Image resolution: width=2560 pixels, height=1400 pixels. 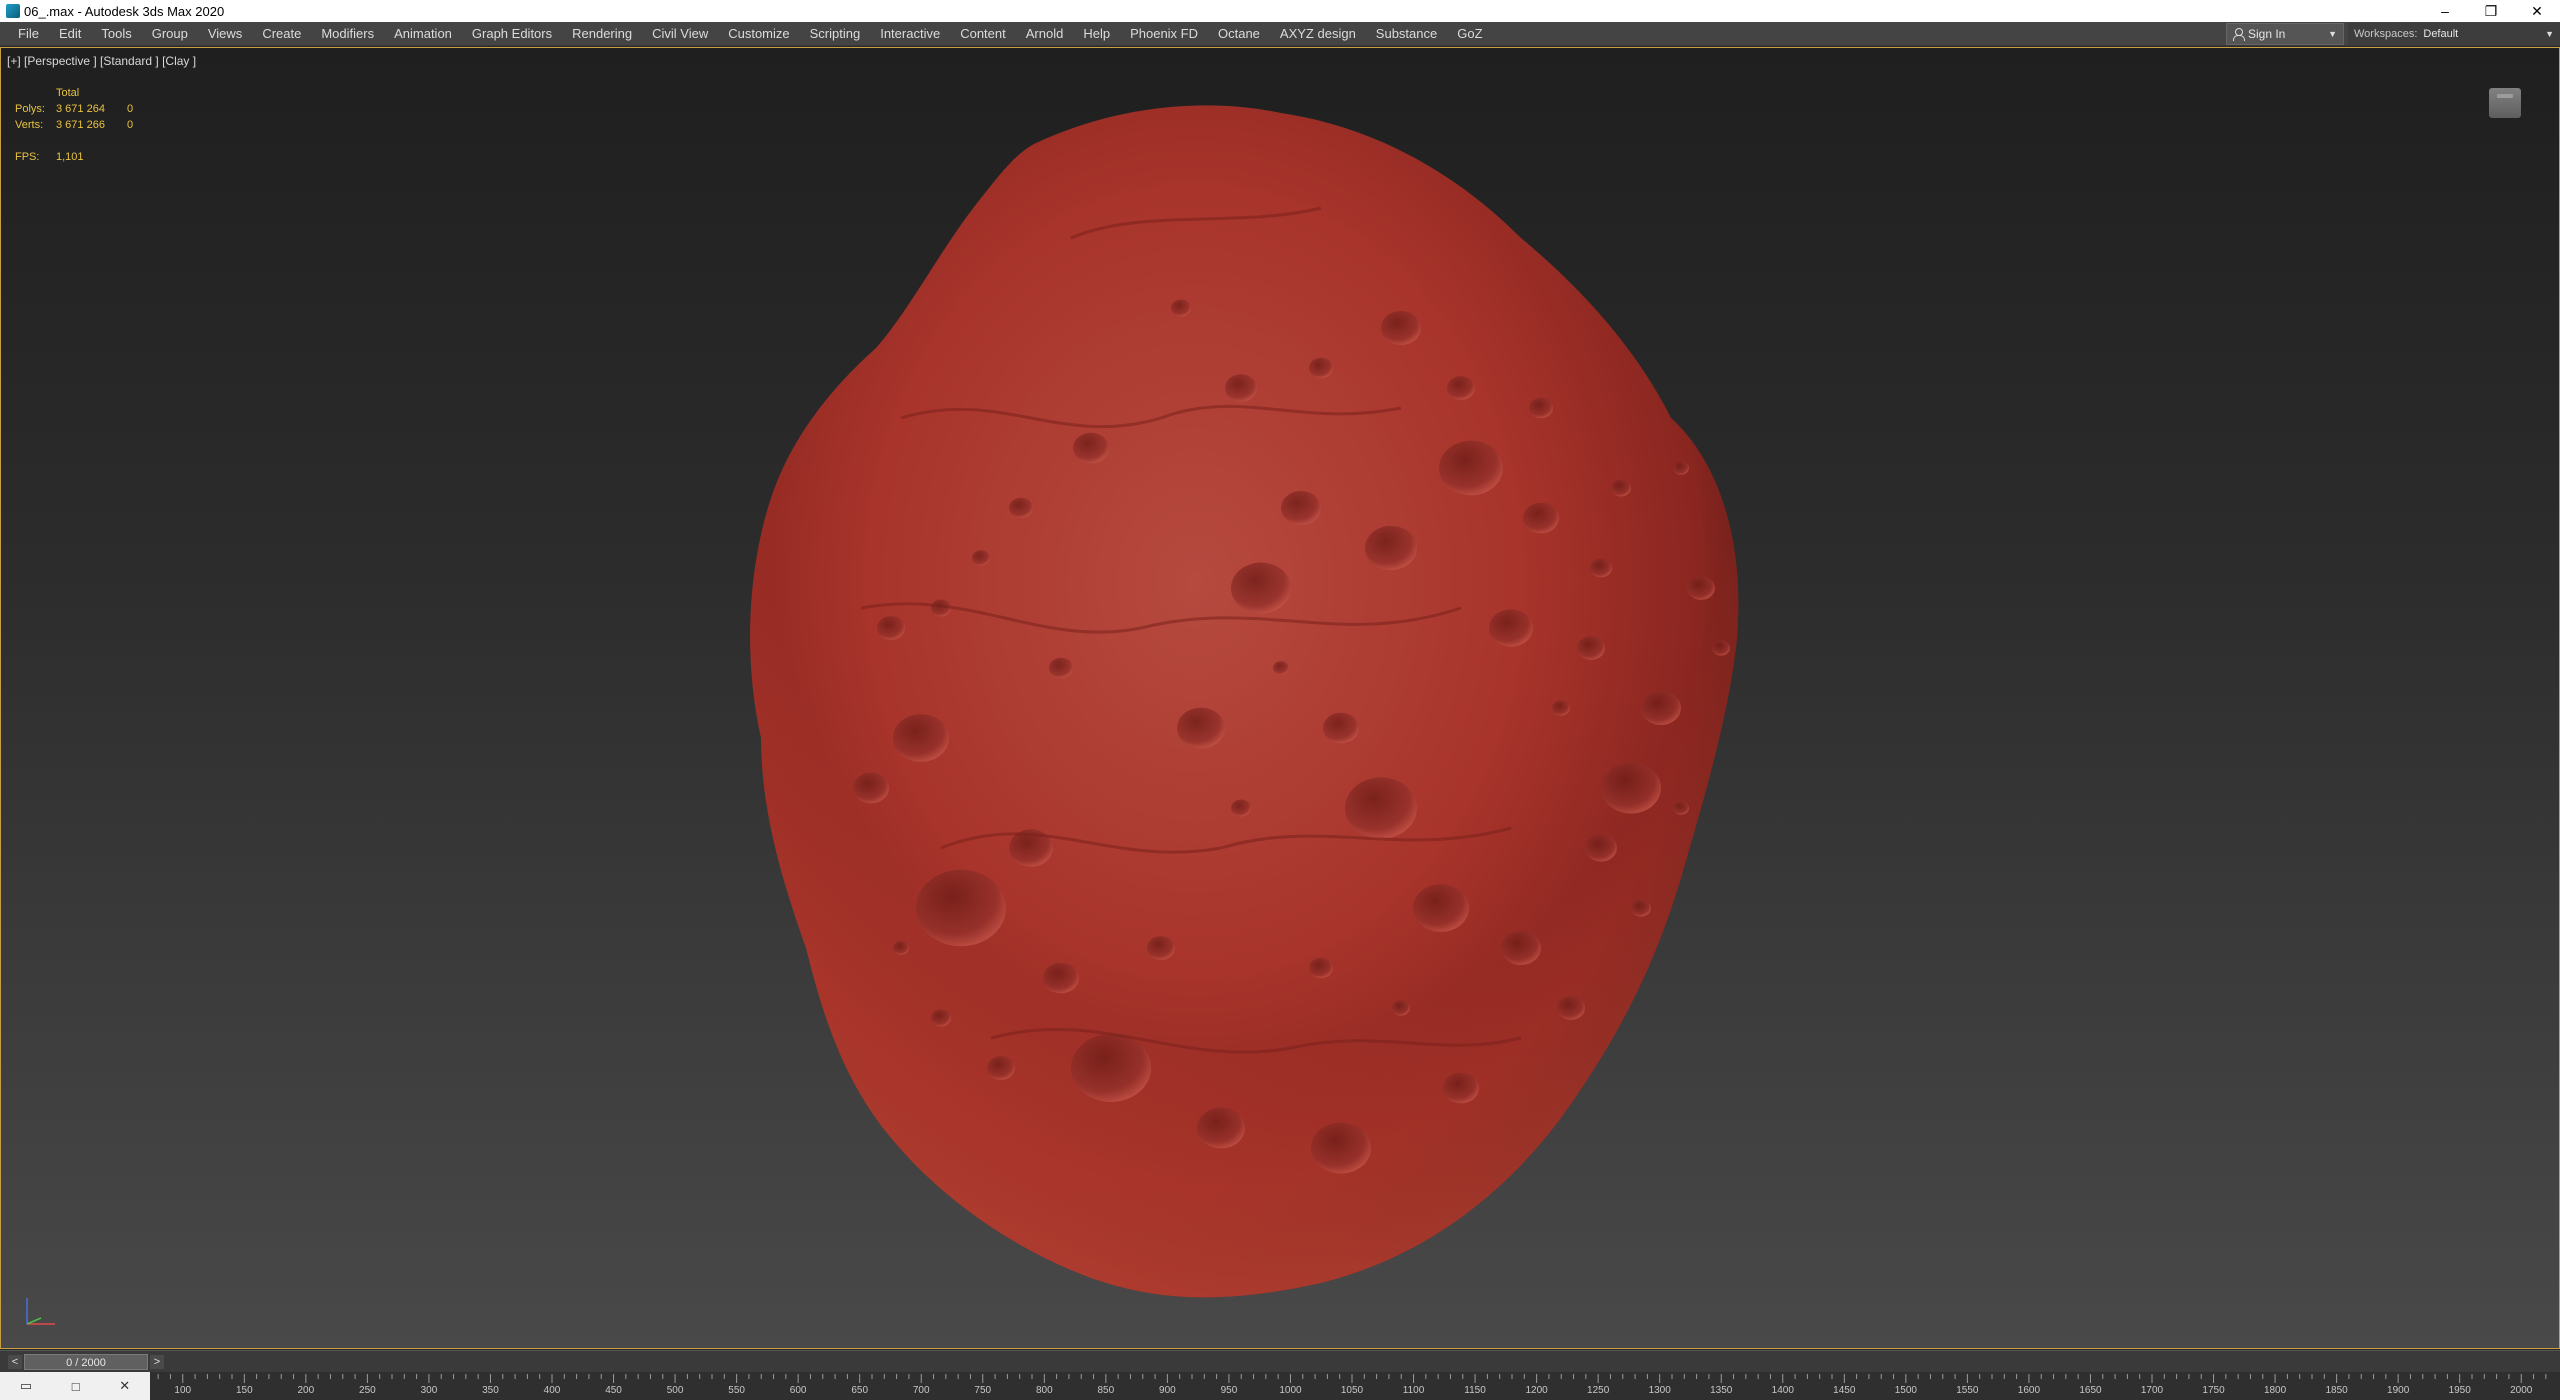 What do you see at coordinates (68, 93) in the screenshot?
I see `stats-header: Total` at bounding box center [68, 93].